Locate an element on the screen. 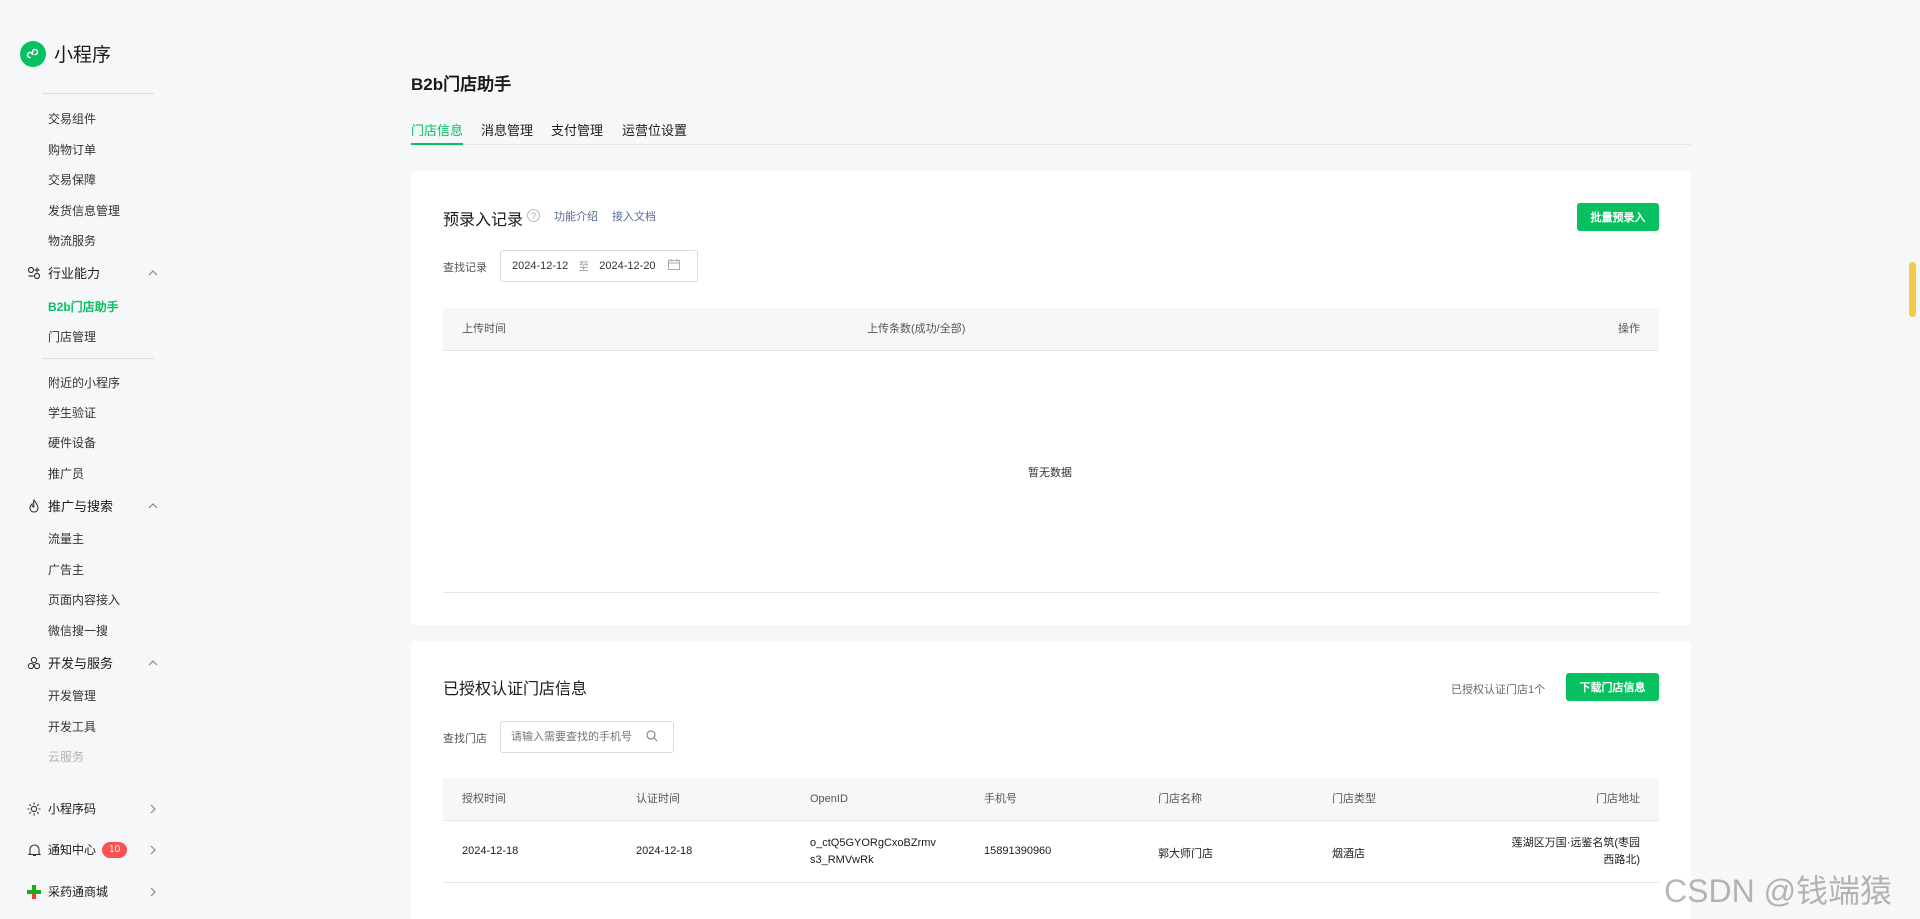 The height and width of the screenshot is (919, 1920). sidebar-item-dev-management: 开发管理 is located at coordinates (72, 695).